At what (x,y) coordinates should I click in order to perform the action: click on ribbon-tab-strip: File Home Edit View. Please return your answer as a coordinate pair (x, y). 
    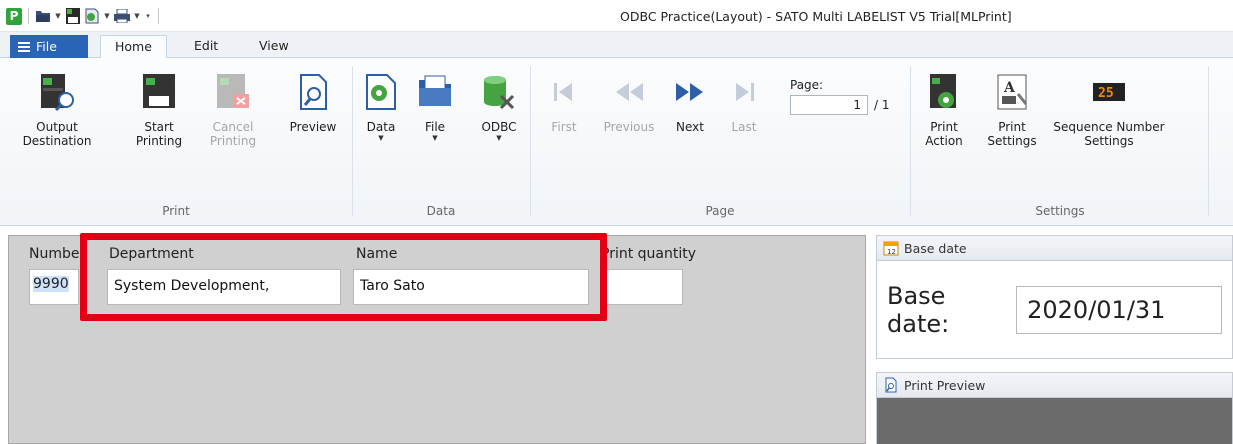
    Looking at the image, I should click on (616, 45).